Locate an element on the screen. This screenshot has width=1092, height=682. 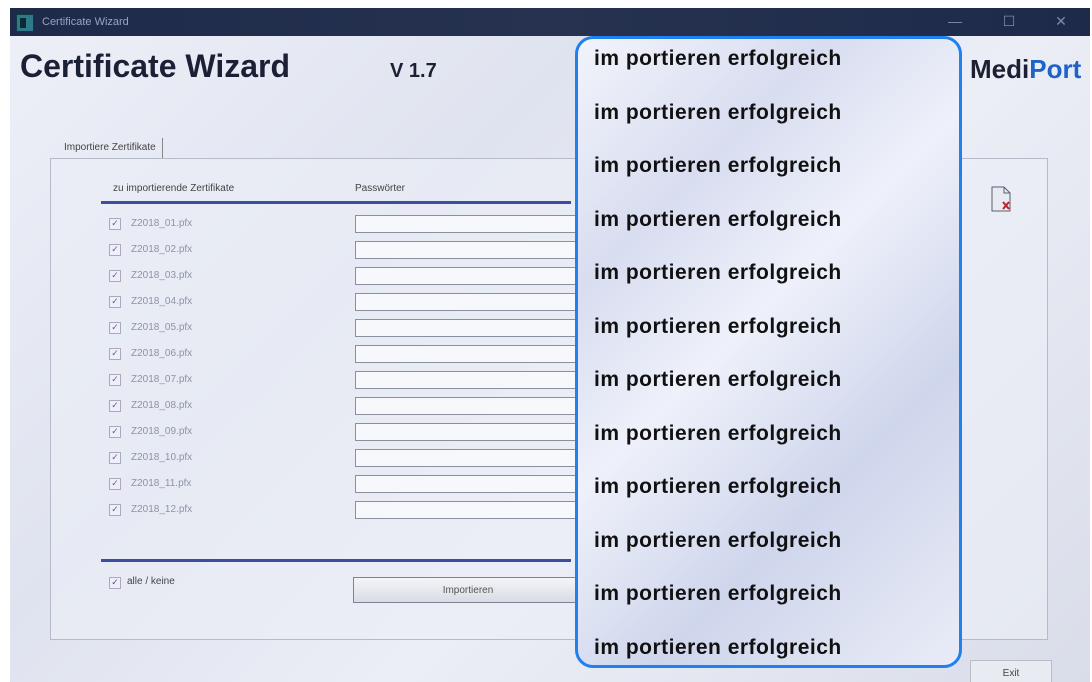
certificate-filename: Z2018_10.pfx is located at coordinates (162, 457).